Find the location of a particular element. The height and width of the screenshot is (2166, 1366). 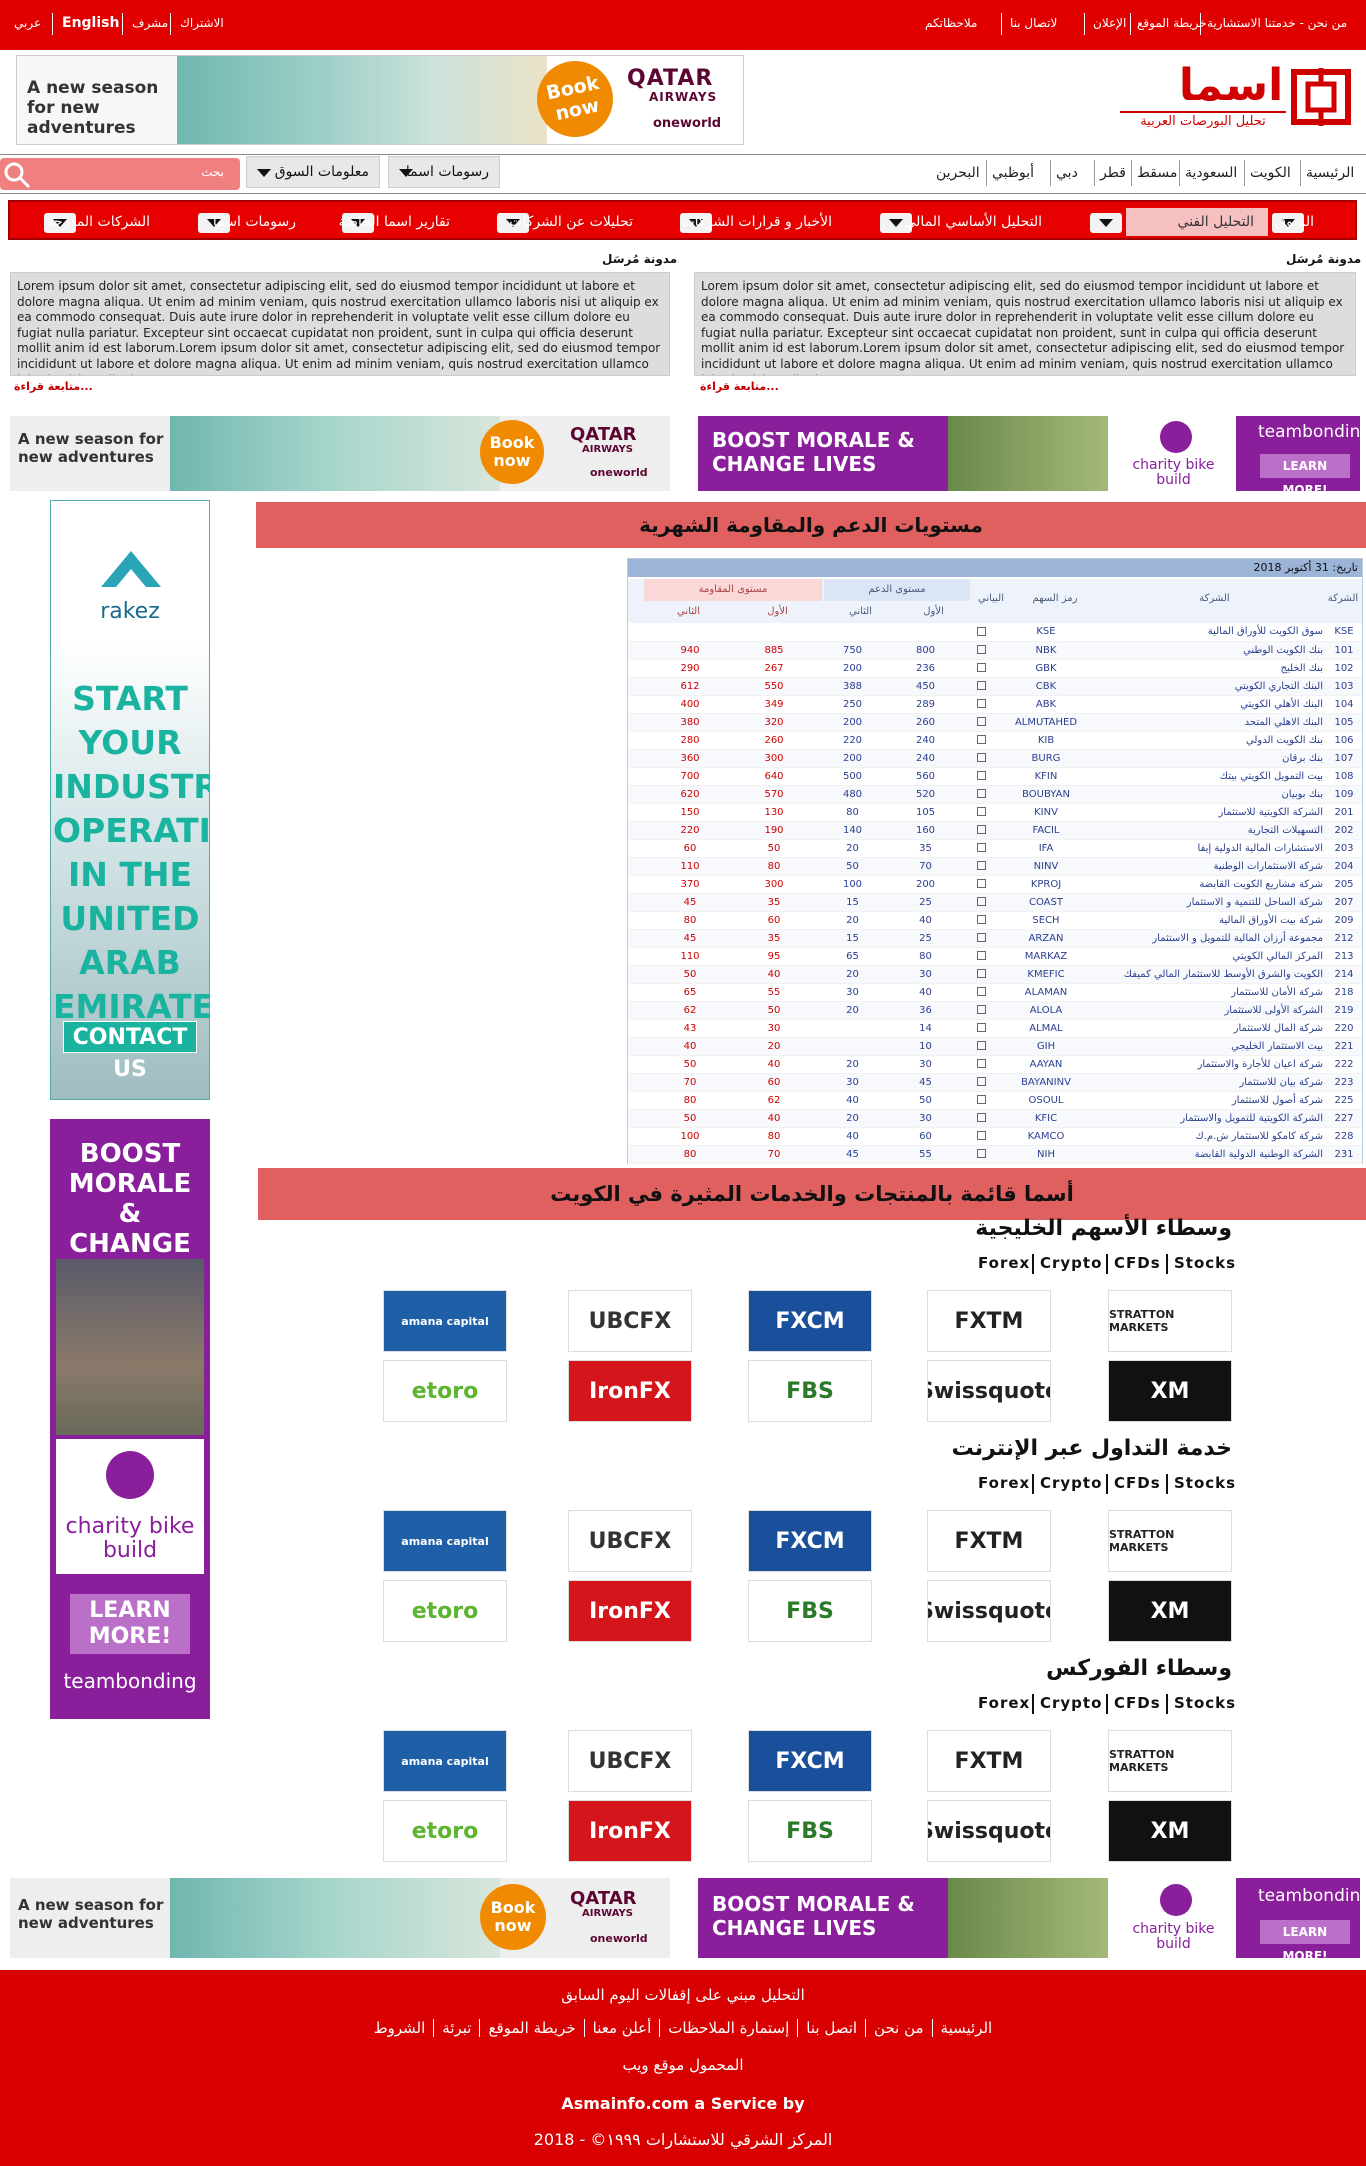

market-link-muscat: مسقط is located at coordinates (1157, 173).